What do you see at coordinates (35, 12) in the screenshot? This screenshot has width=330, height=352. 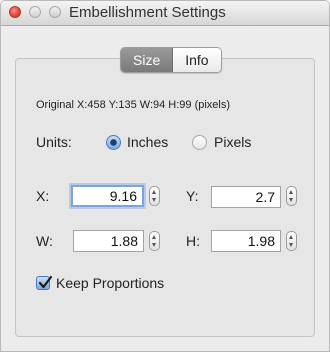 I see `minimize-button` at bounding box center [35, 12].